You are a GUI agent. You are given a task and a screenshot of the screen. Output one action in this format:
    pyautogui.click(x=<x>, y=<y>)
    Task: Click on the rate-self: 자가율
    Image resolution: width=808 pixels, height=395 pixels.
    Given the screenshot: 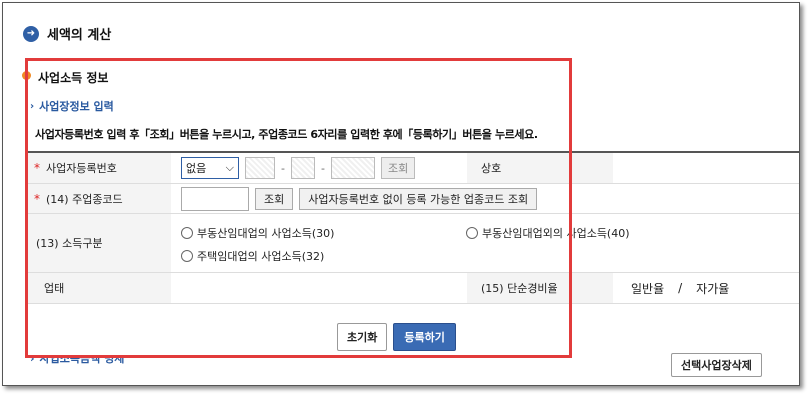 What is the action you would take?
    pyautogui.click(x=713, y=288)
    